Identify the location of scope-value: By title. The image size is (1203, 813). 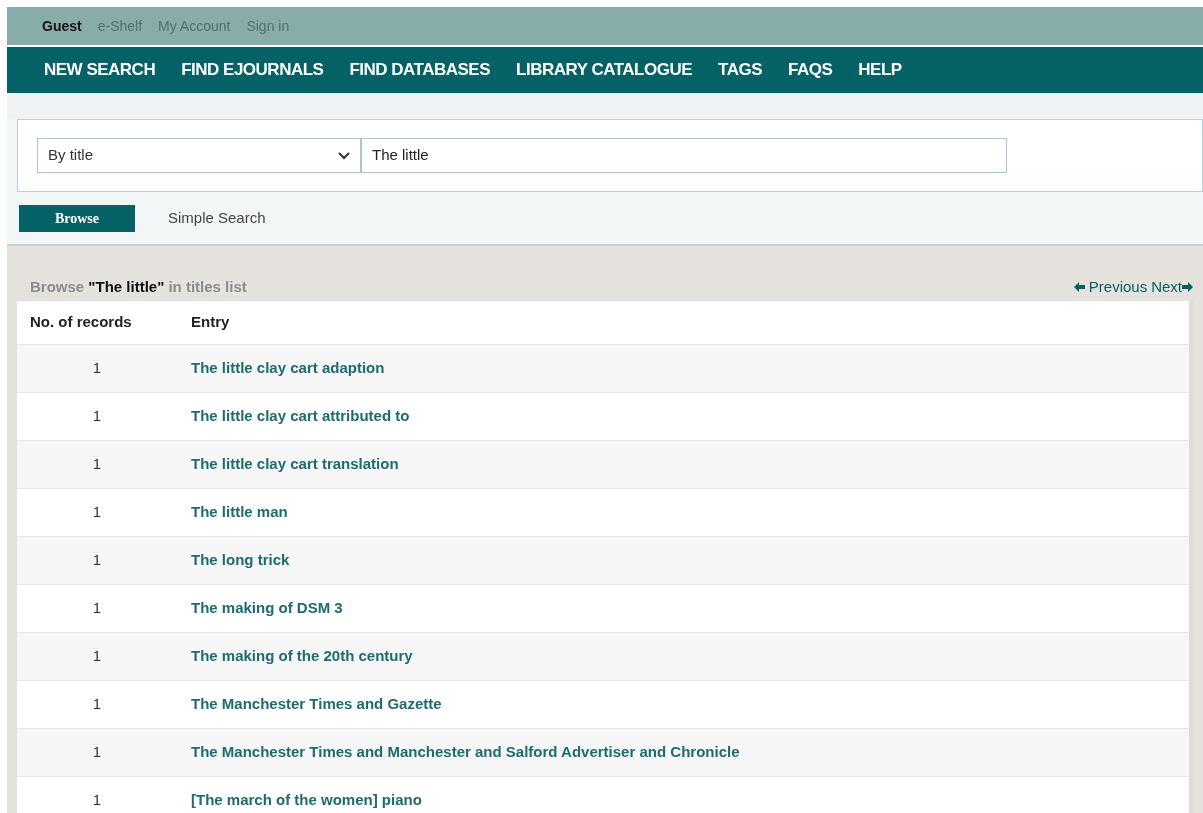
(70, 155).